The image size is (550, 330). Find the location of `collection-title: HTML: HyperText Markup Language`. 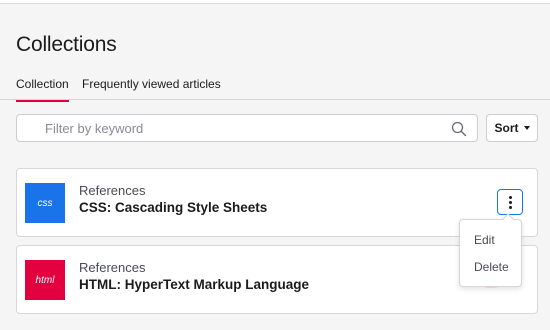

collection-title: HTML: HyperText Markup Language is located at coordinates (194, 285).